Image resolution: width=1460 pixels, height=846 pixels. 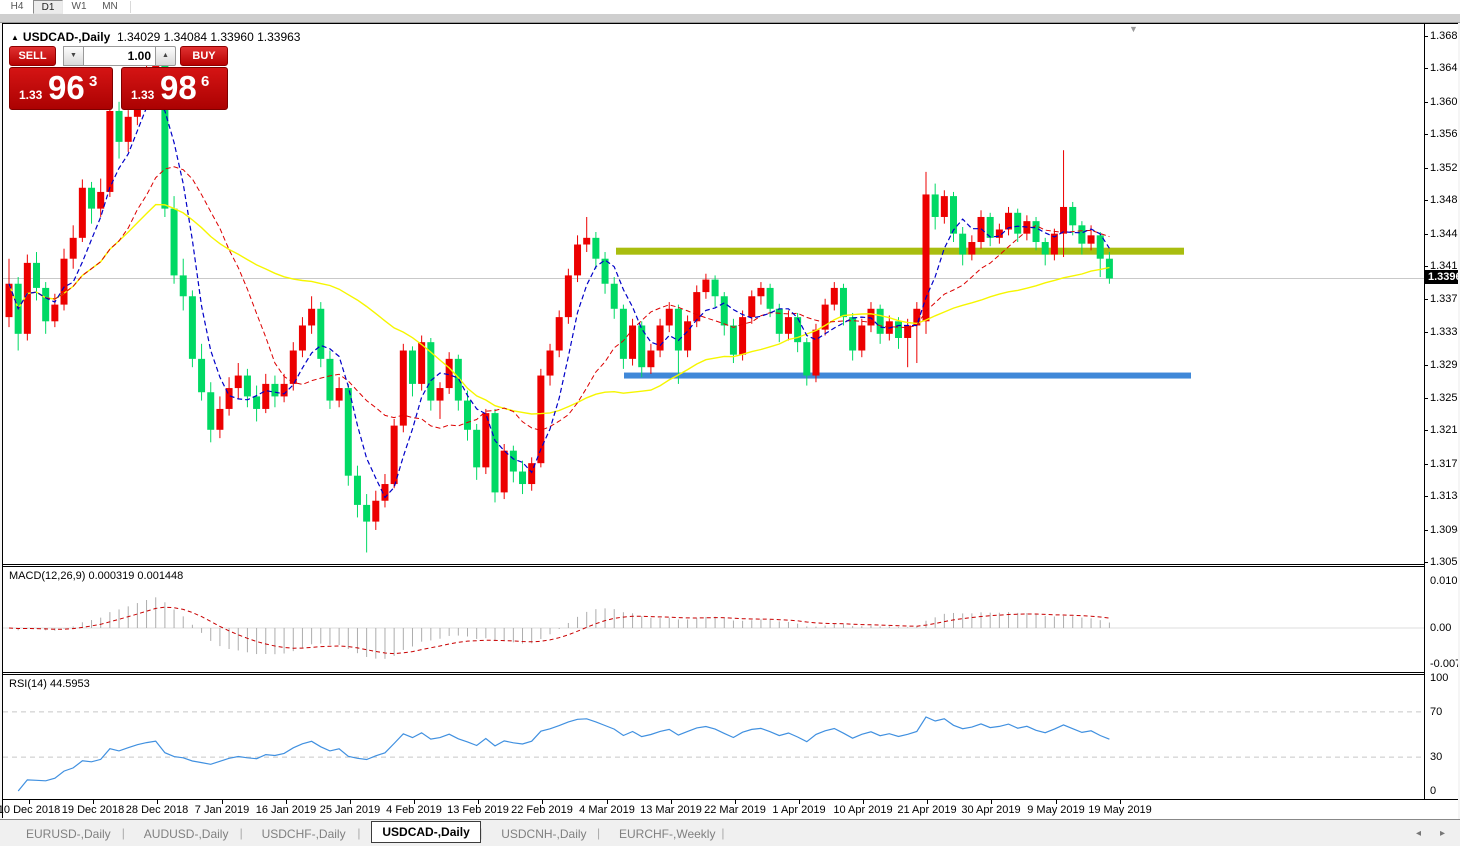 I want to click on date-axis-label: 10 Dec 2018, so click(x=30, y=810).